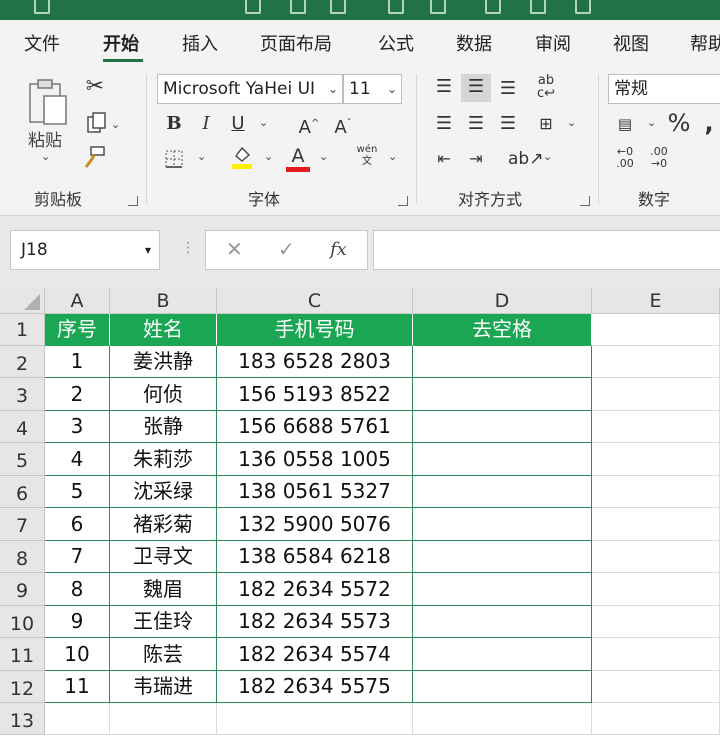 The image size is (720, 739). I want to click on select-all-button, so click(22, 301).